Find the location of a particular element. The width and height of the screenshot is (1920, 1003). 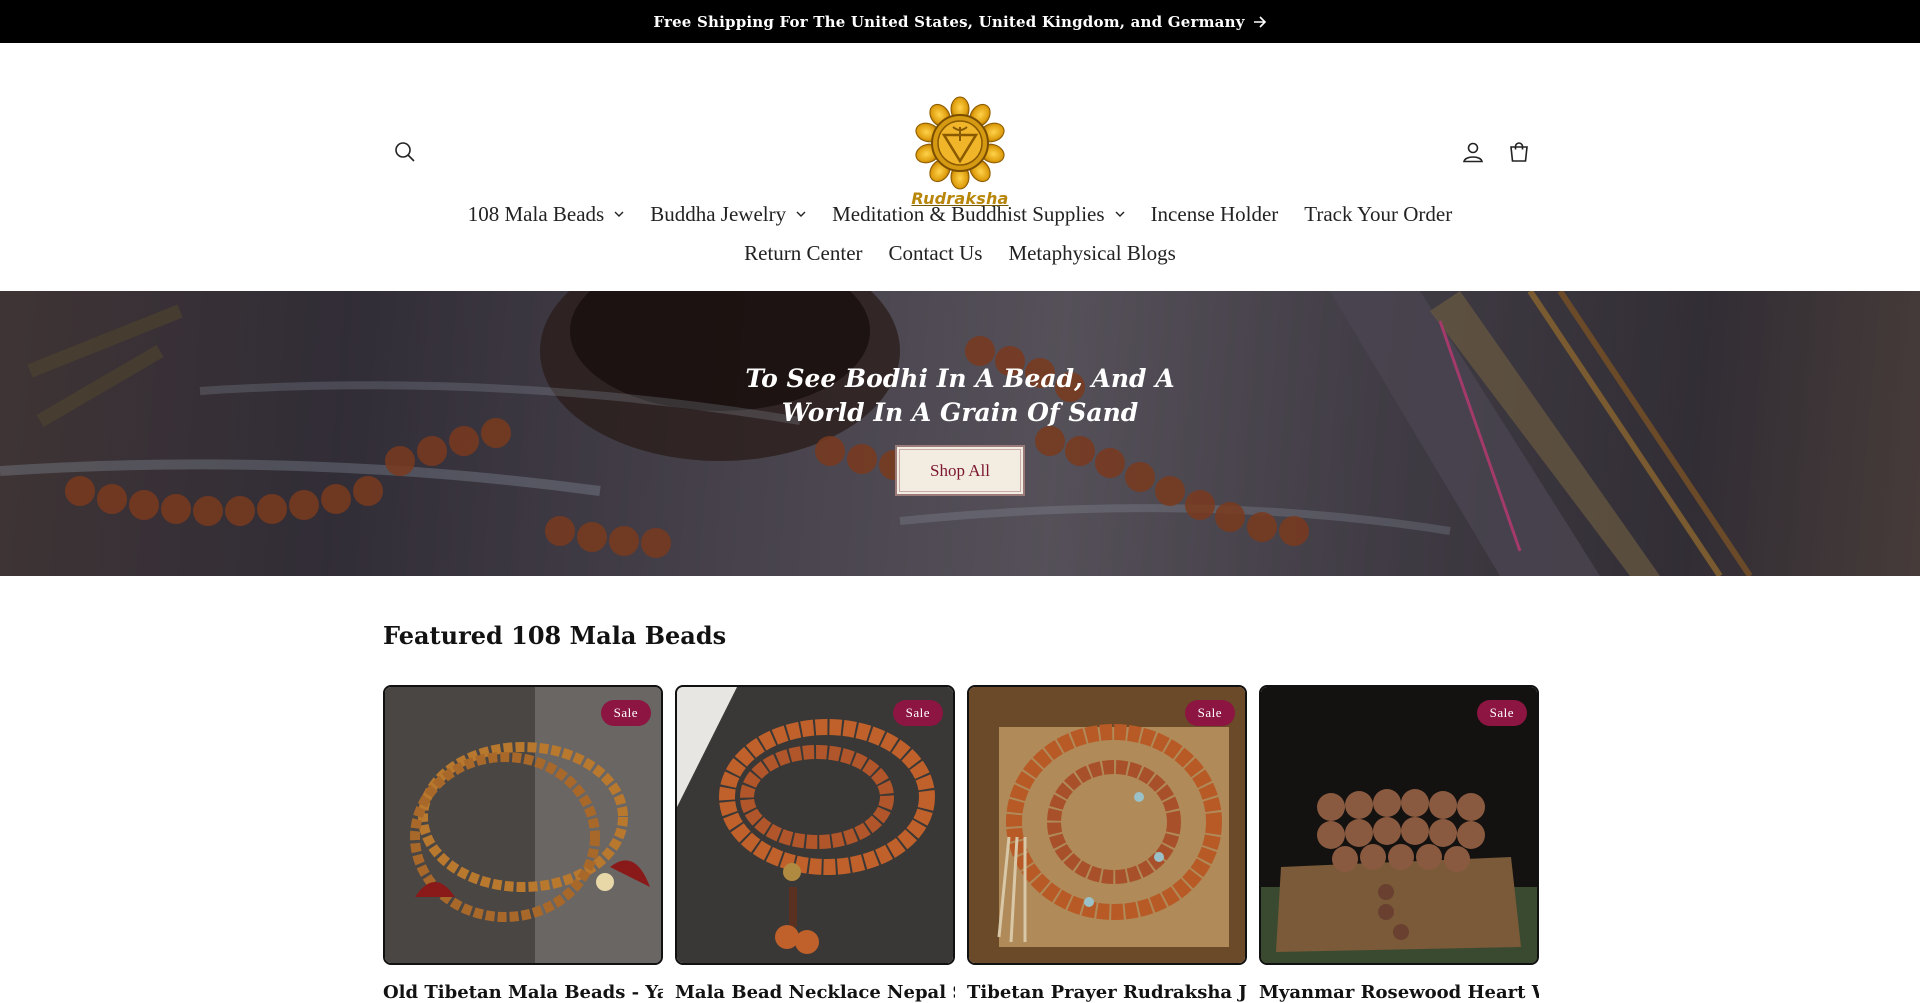

nav-item-incense-holder: Incense Holder is located at coordinates (1215, 214).